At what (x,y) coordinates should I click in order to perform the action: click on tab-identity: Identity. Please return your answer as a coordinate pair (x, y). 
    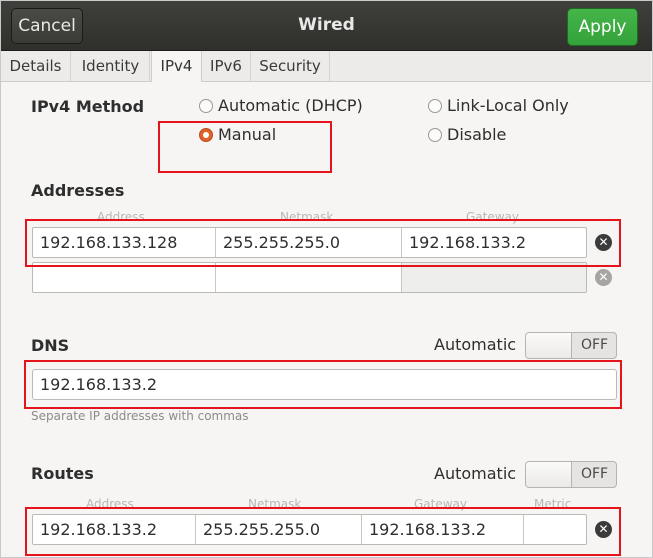
    Looking at the image, I should click on (111, 66).